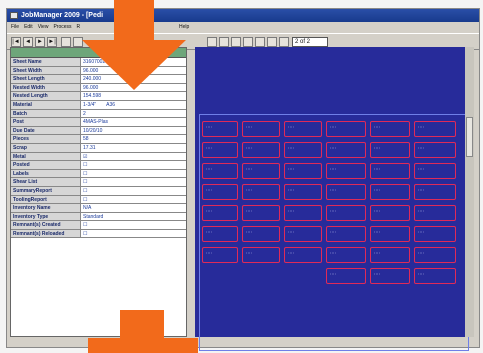  I want to click on property-row: Posted ☐, so click(98, 165).